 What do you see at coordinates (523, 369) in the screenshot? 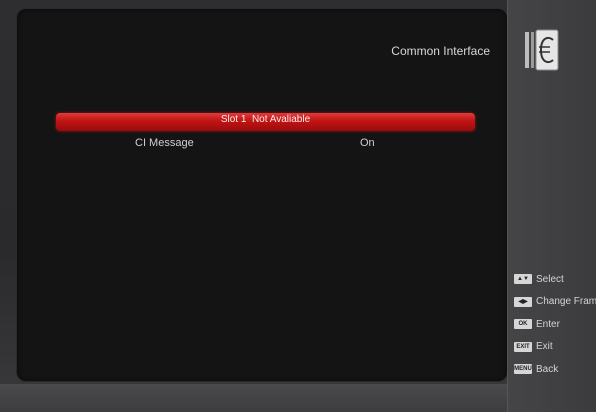
I see `menu-key-icon: MENU` at bounding box center [523, 369].